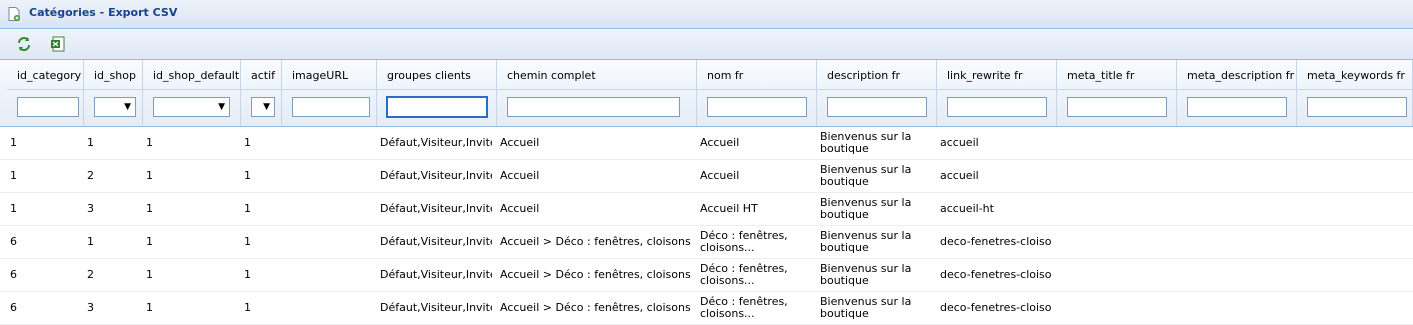 The height and width of the screenshot is (325, 1413). I want to click on refresh-button, so click(24, 44).